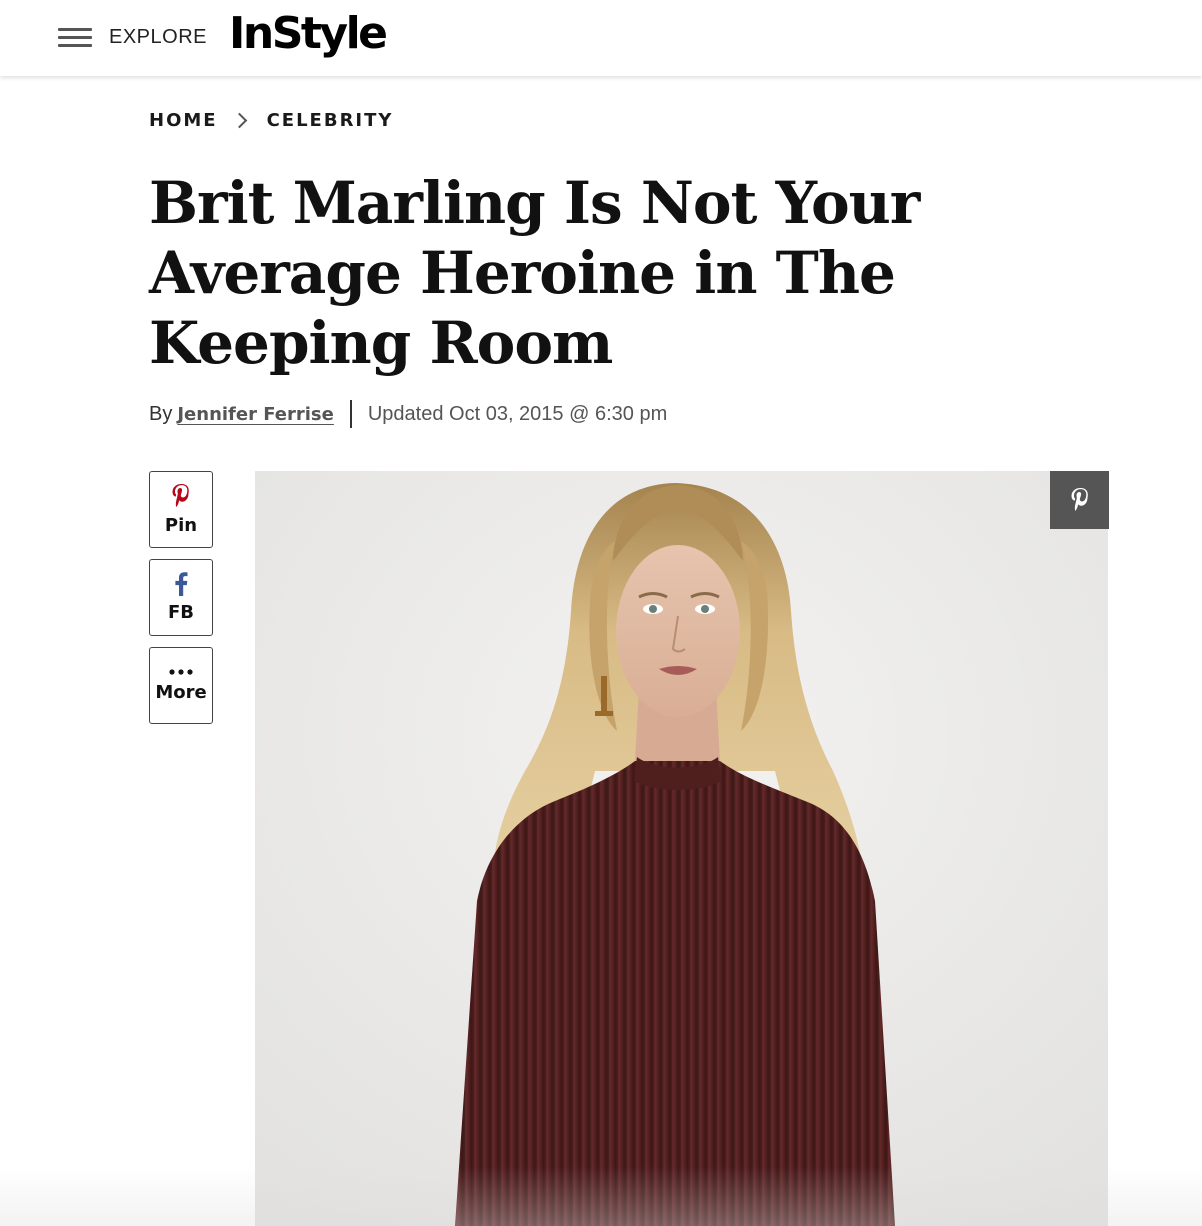 The width and height of the screenshot is (1202, 1226). Describe the element at coordinates (601, 38) in the screenshot. I see `site-header: EXPLORE InStyle` at that location.